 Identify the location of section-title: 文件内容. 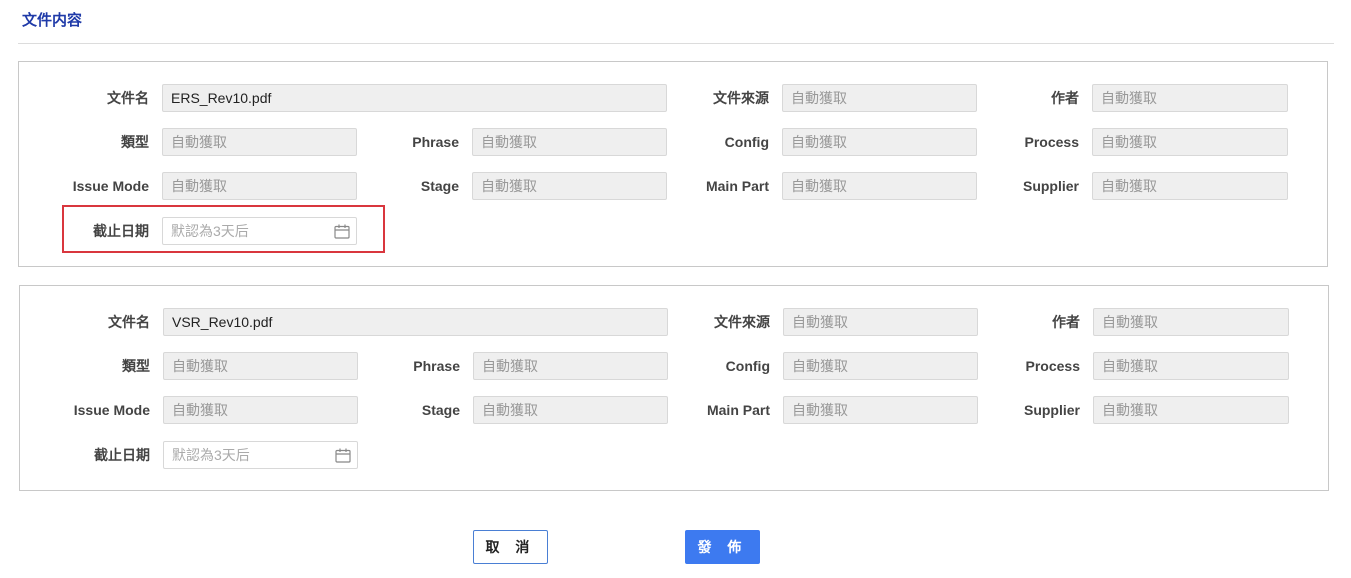
(52, 20).